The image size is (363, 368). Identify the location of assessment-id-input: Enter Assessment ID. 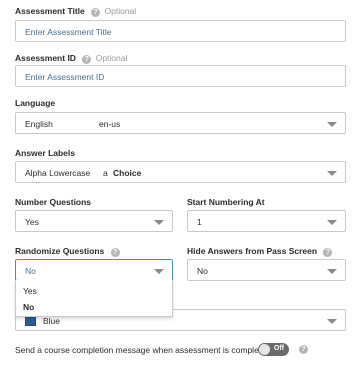
(180, 76).